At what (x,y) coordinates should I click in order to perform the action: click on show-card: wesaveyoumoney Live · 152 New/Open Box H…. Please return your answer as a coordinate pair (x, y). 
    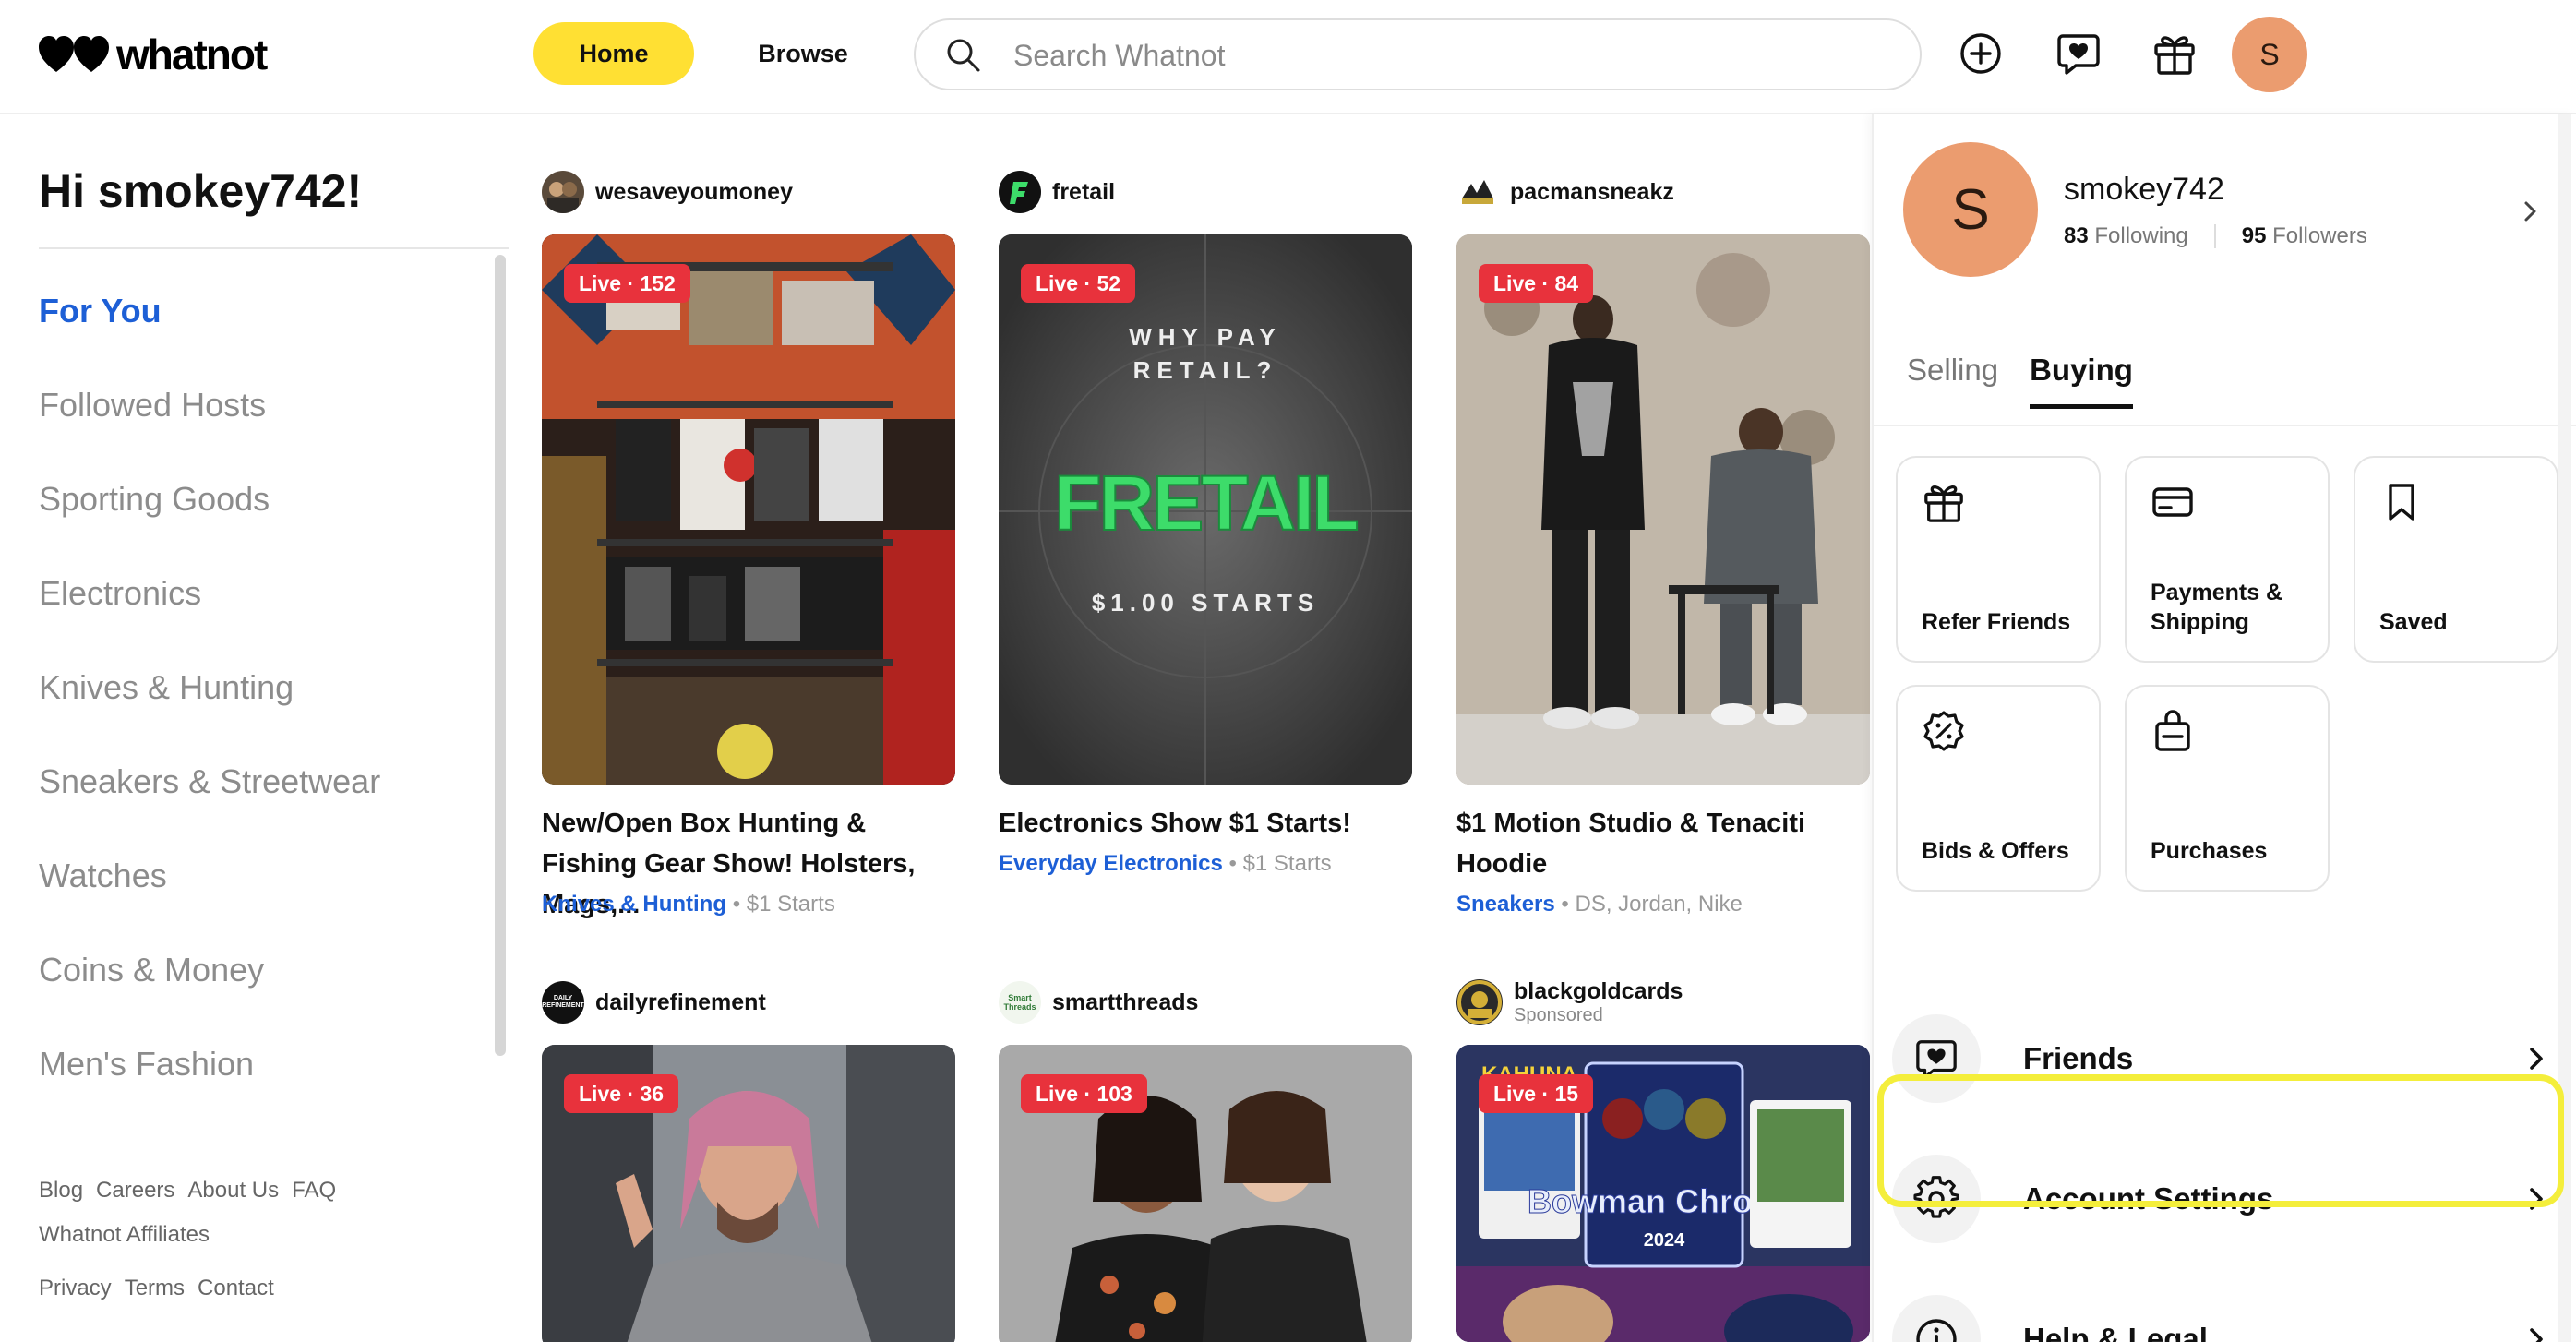
    Looking at the image, I should click on (749, 548).